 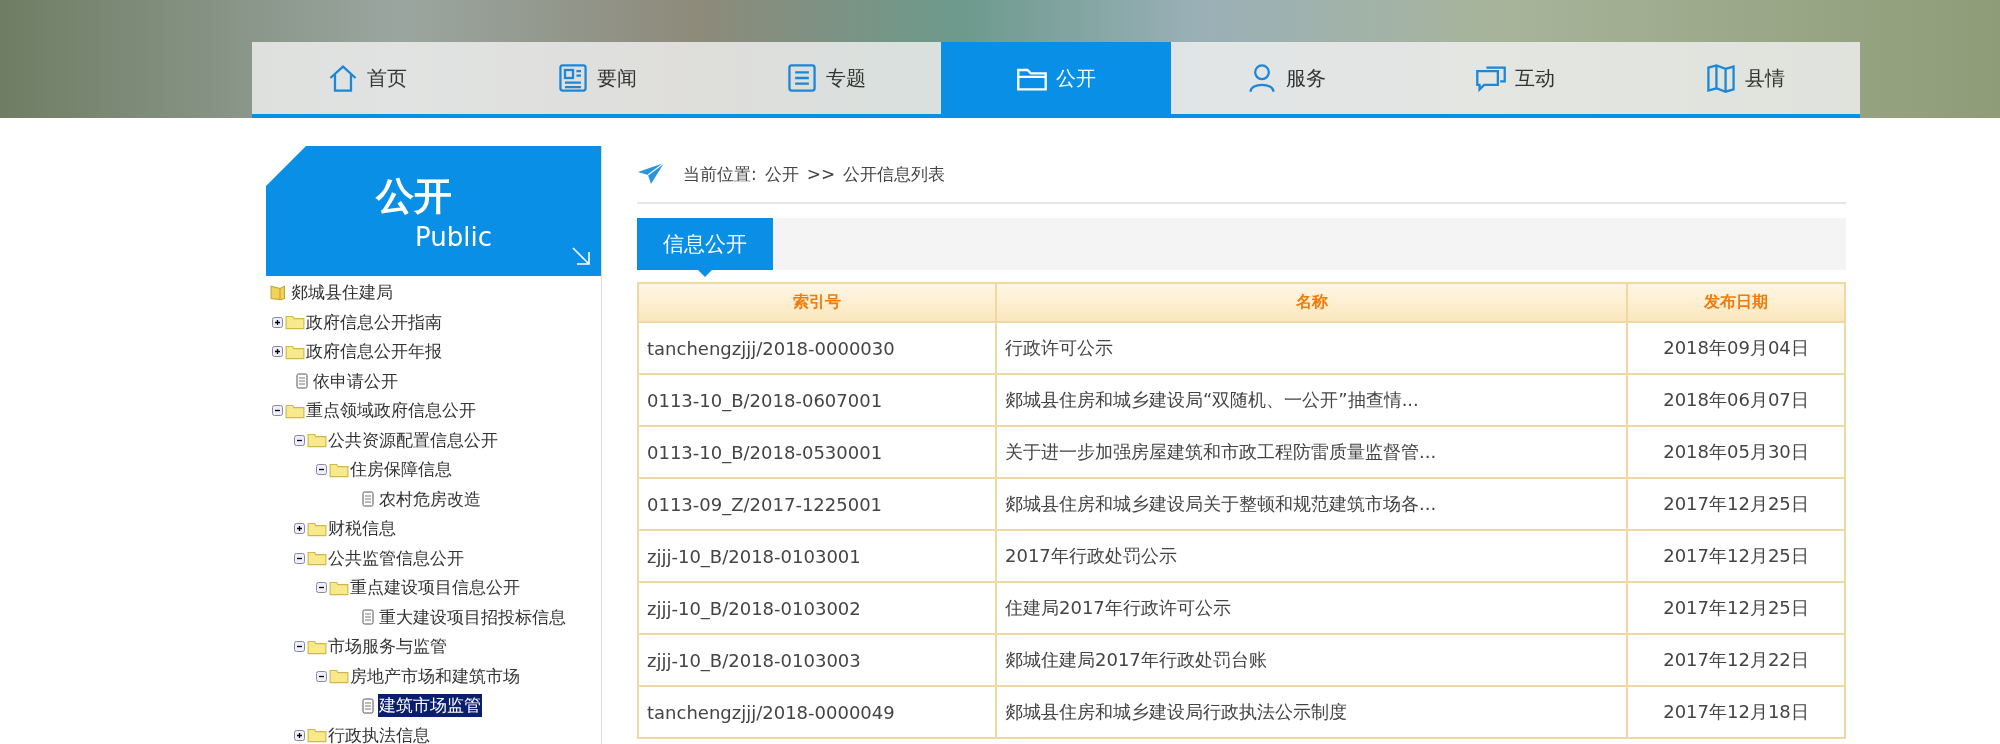 I want to click on table-cell: tanchengzjjj/2018-0000030, so click(x=817, y=348).